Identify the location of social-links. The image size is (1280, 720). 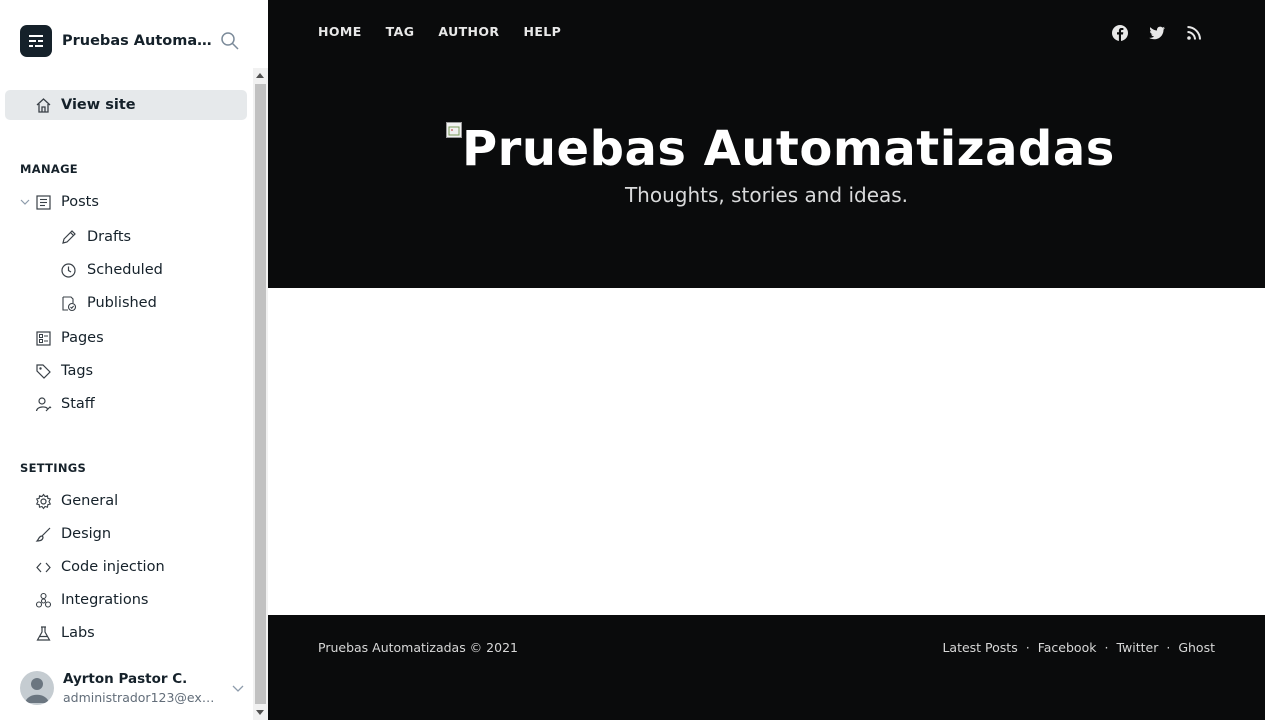
(1147, 33).